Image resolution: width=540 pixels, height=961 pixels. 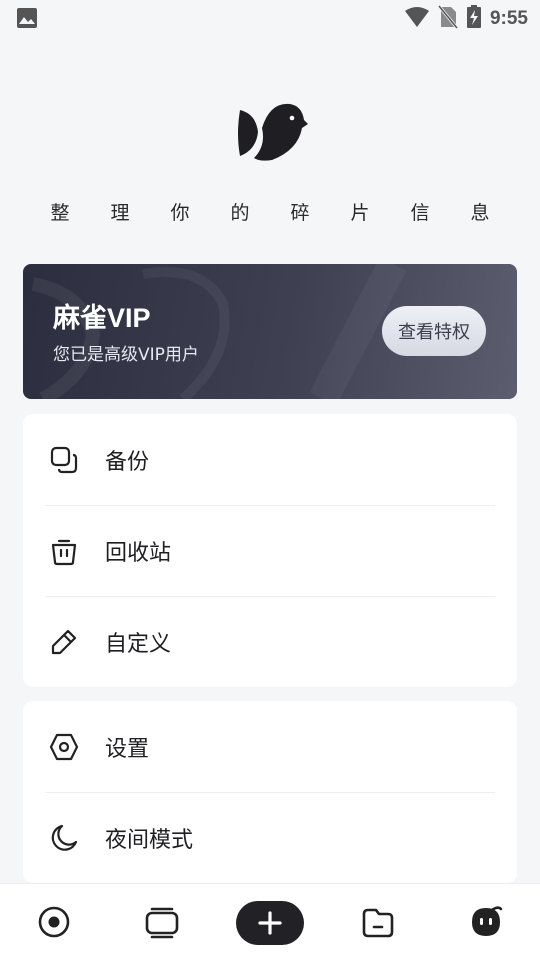 I want to click on target-icon, so click(x=54, y=922).